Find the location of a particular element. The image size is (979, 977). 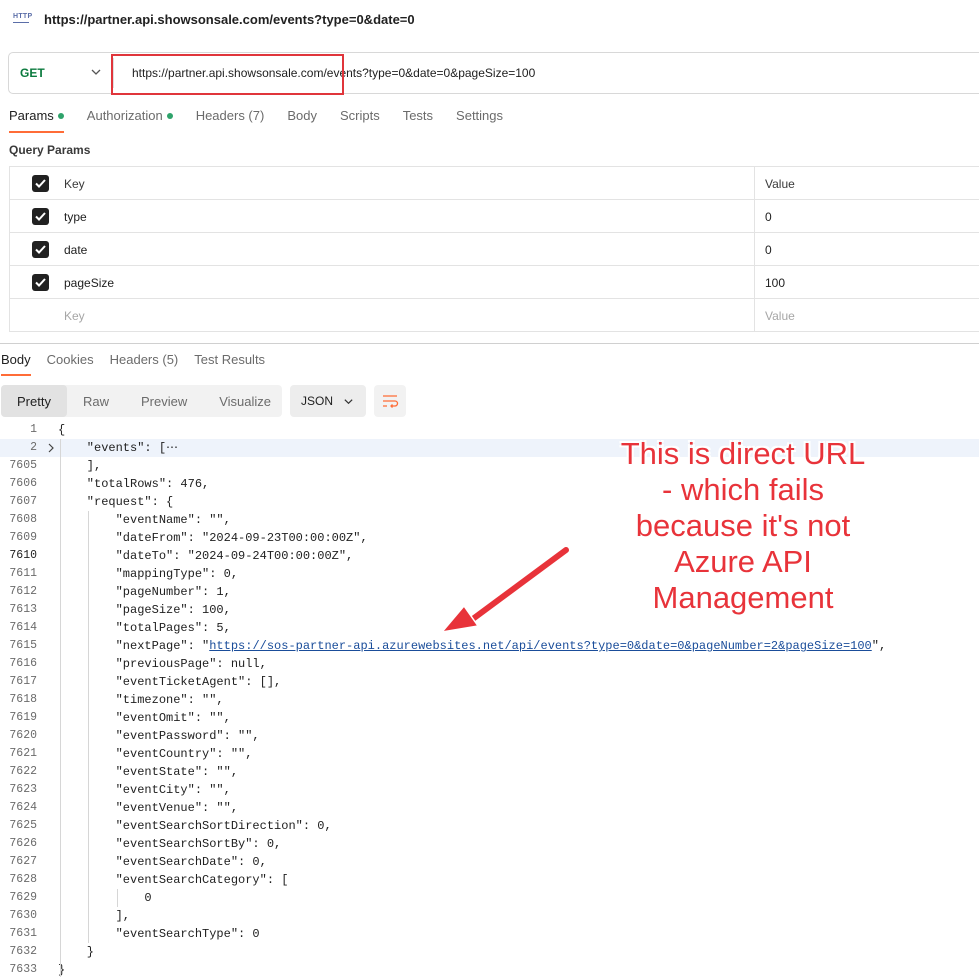

code-text: "dateFrom": "2024-09-23T00:00:00Z", is located at coordinates (213, 538).